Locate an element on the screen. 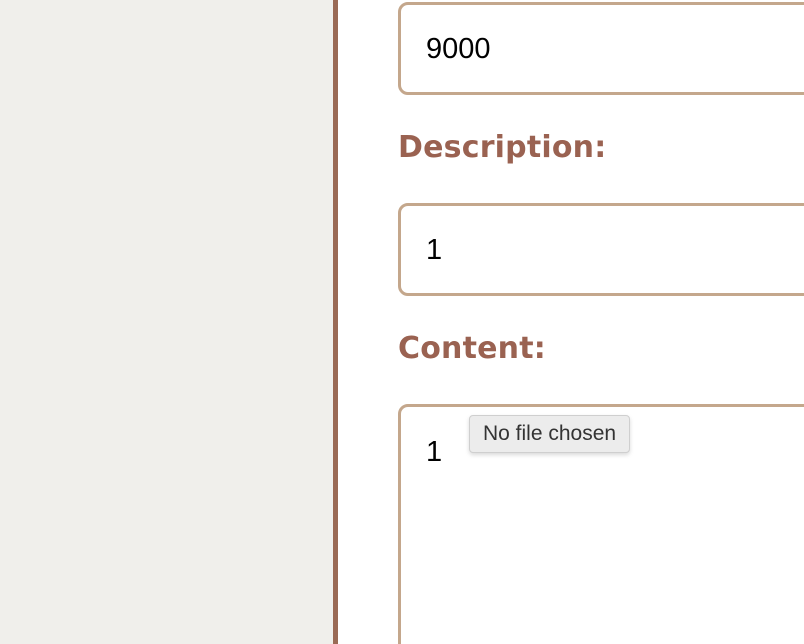  price-input: 9000 is located at coordinates (601, 48).